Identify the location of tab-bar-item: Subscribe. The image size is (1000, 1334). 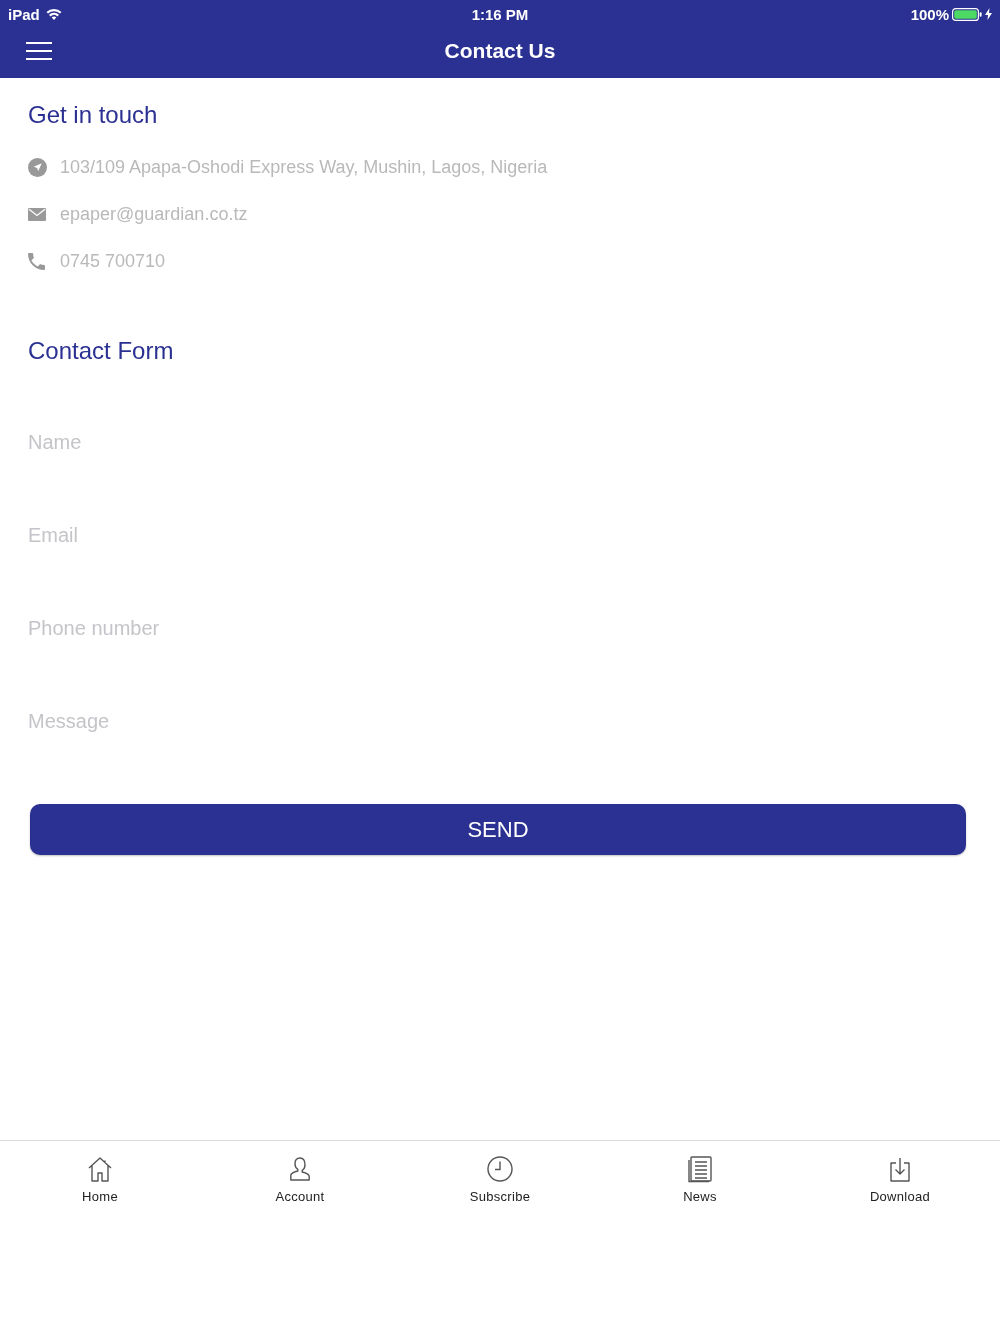
(500, 1179).